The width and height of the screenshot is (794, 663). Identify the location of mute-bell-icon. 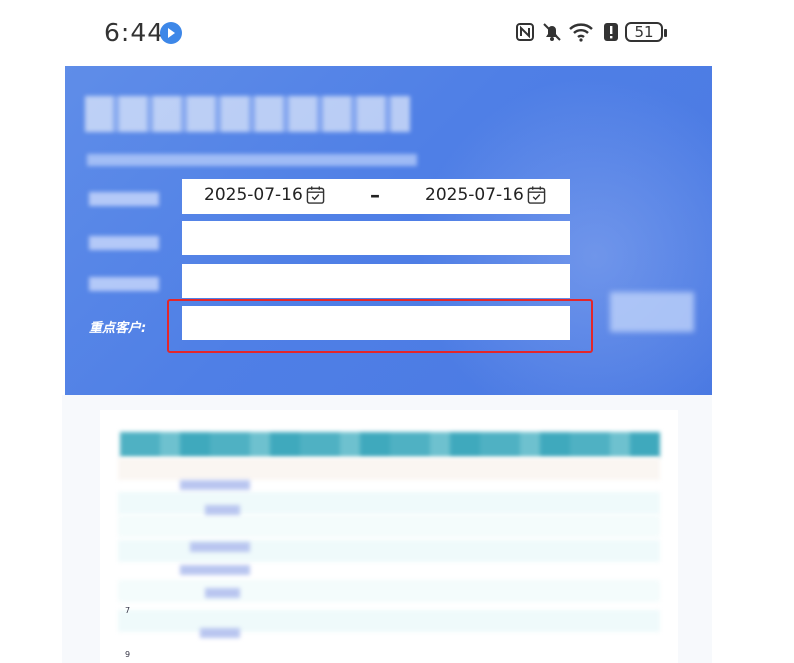
(552, 32).